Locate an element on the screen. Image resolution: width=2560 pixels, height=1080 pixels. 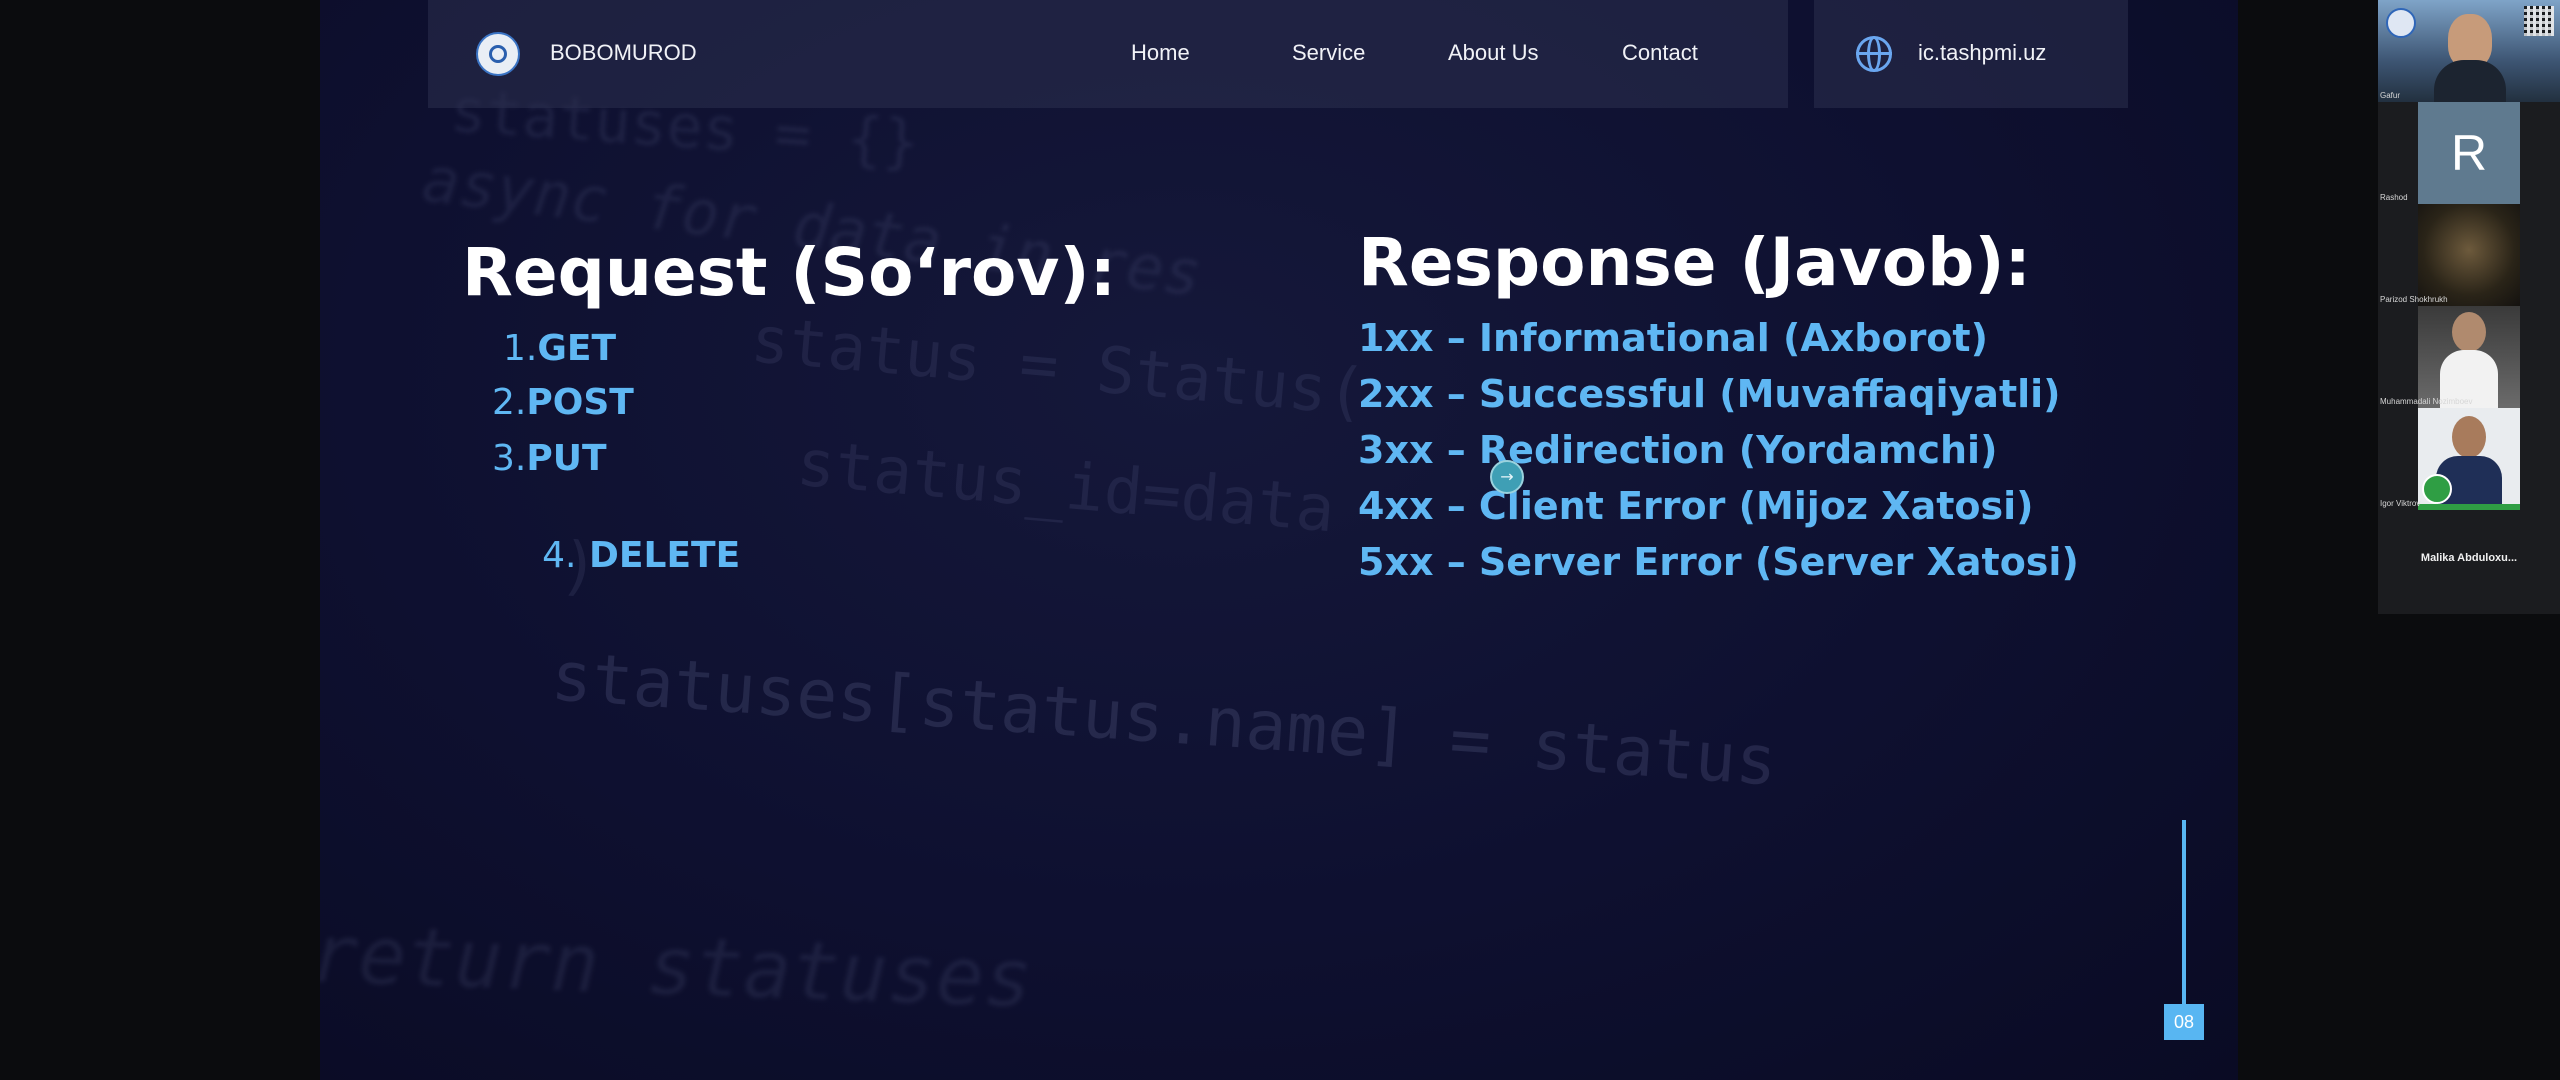
brand-name: BOBOMUROD is located at coordinates (623, 52).